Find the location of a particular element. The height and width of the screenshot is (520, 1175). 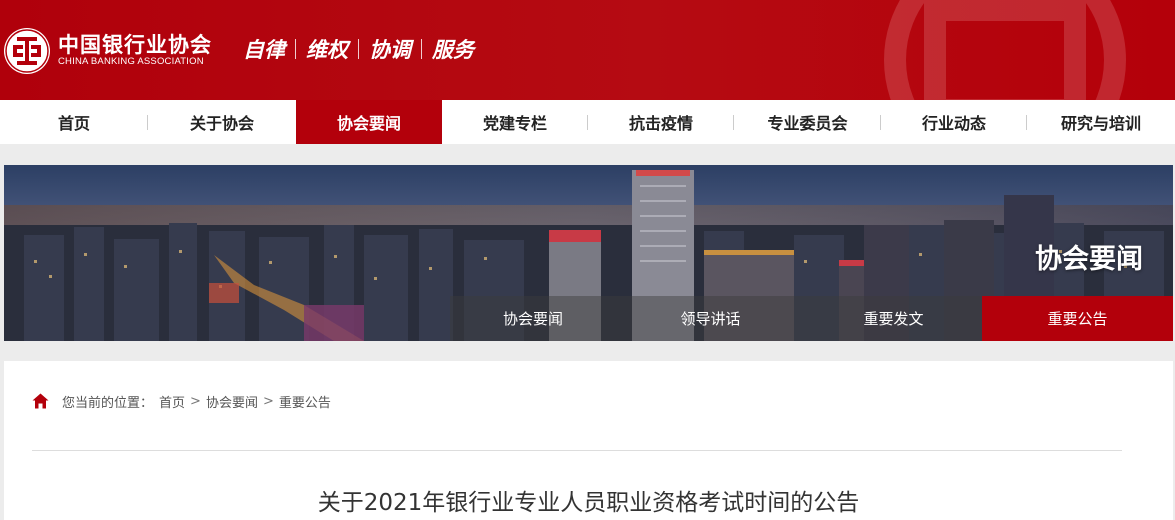

banner-title: 协会要闻 is located at coordinates (1089, 259).